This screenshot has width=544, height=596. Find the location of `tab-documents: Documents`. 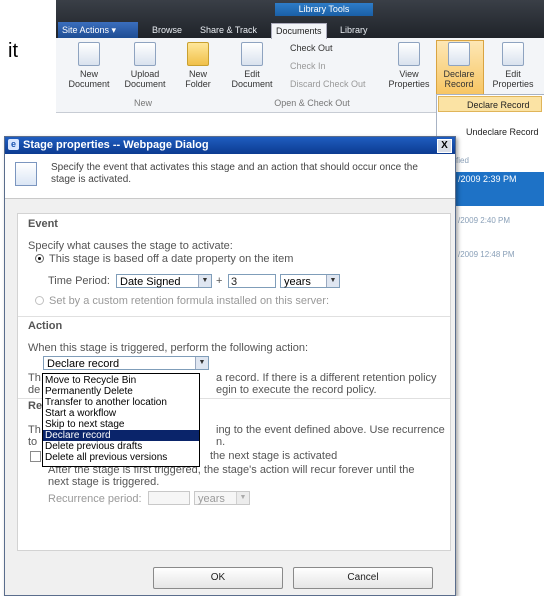

tab-documents: Documents is located at coordinates (299, 31).